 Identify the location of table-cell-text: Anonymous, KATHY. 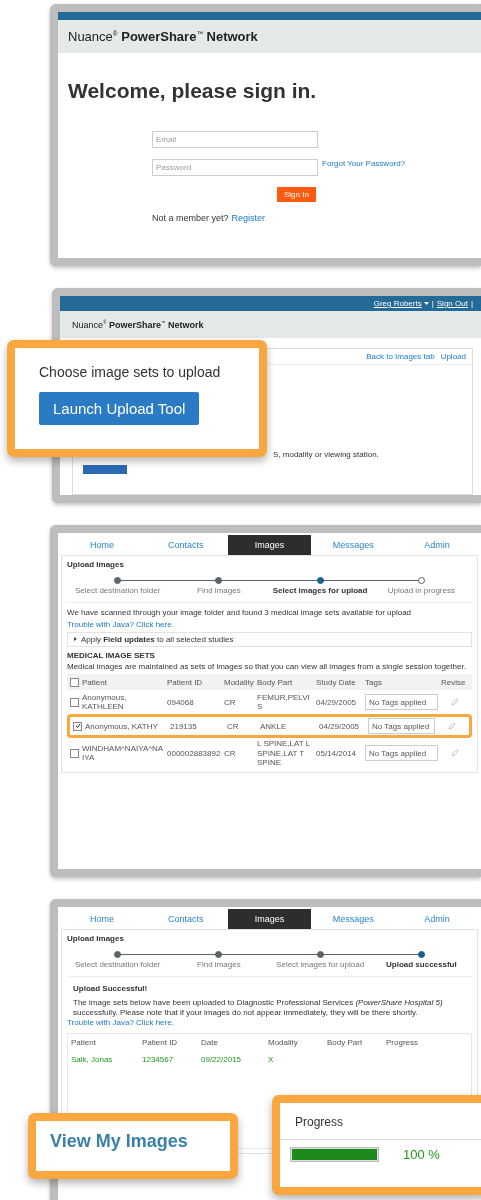
(122, 726).